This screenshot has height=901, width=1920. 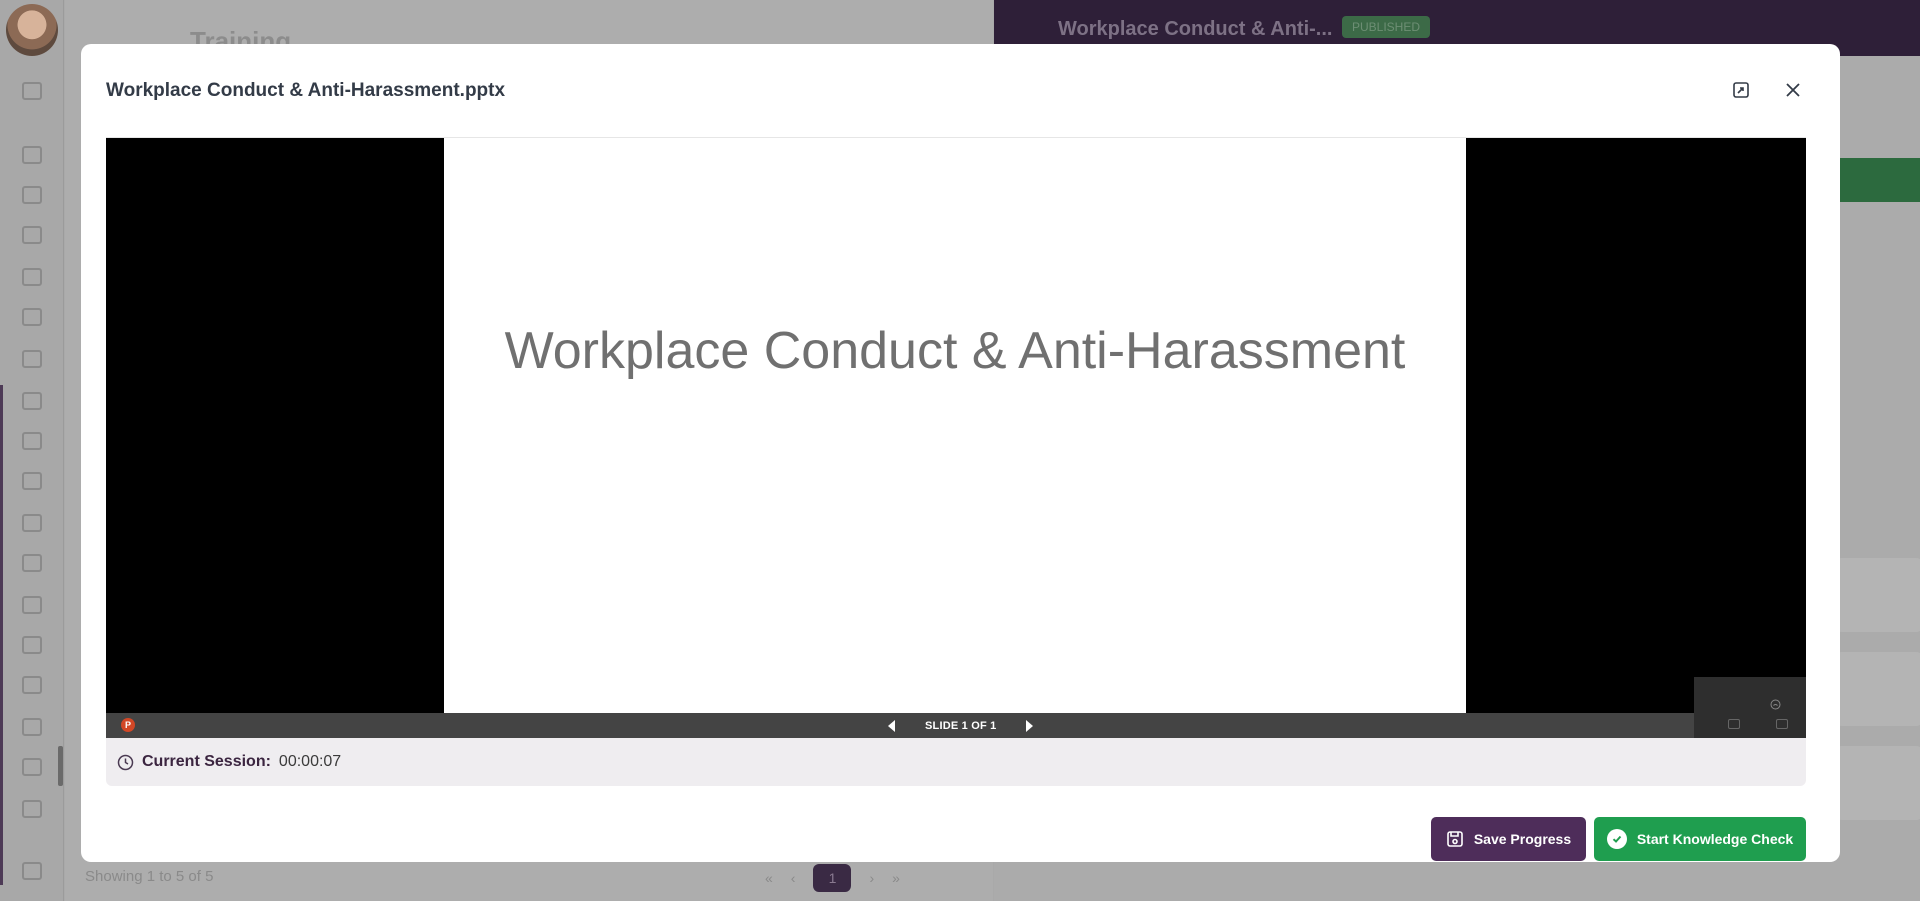 I want to click on start-knowledge-check-button: Start Knowledge Check, so click(x=1700, y=839).